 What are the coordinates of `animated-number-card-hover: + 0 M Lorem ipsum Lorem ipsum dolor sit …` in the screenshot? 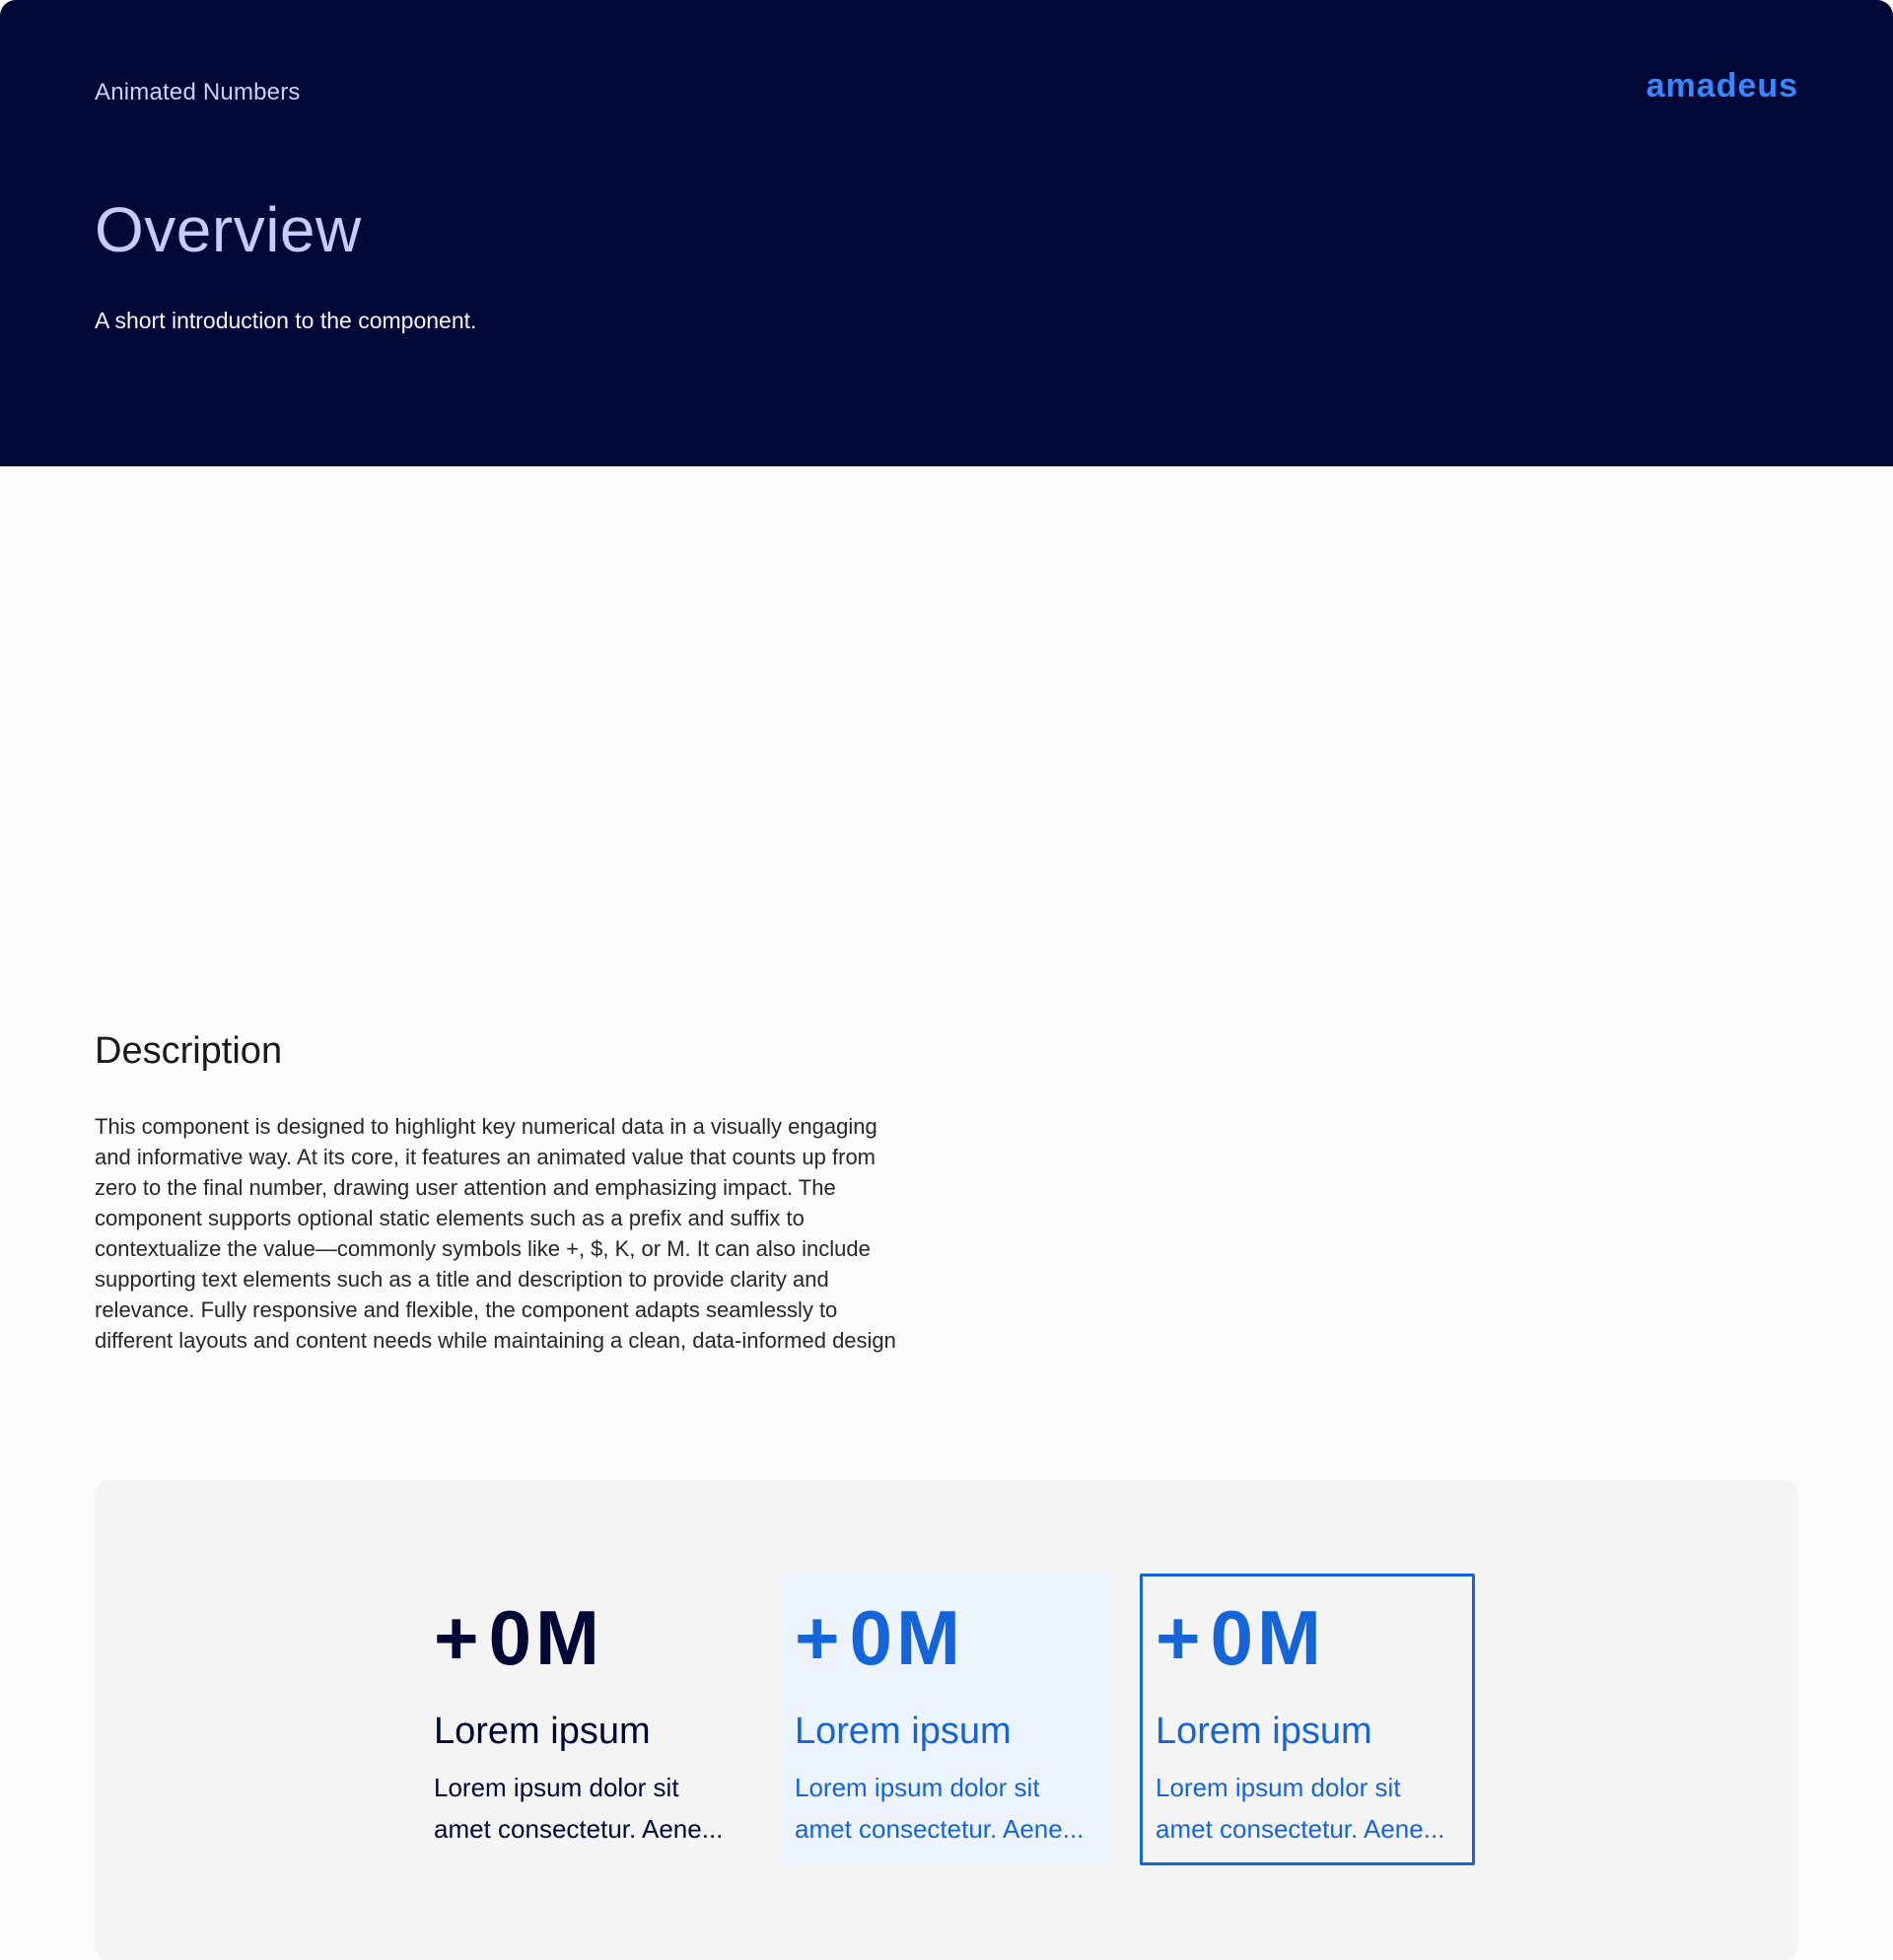 It's located at (946, 1719).